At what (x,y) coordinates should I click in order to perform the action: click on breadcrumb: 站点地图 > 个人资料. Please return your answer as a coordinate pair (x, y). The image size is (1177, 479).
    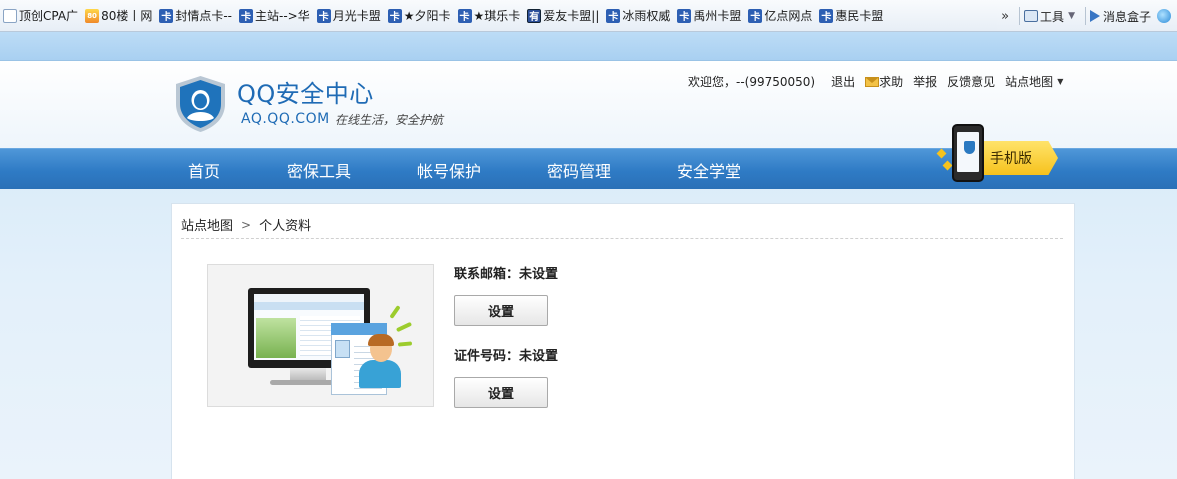
    Looking at the image, I should click on (246, 225).